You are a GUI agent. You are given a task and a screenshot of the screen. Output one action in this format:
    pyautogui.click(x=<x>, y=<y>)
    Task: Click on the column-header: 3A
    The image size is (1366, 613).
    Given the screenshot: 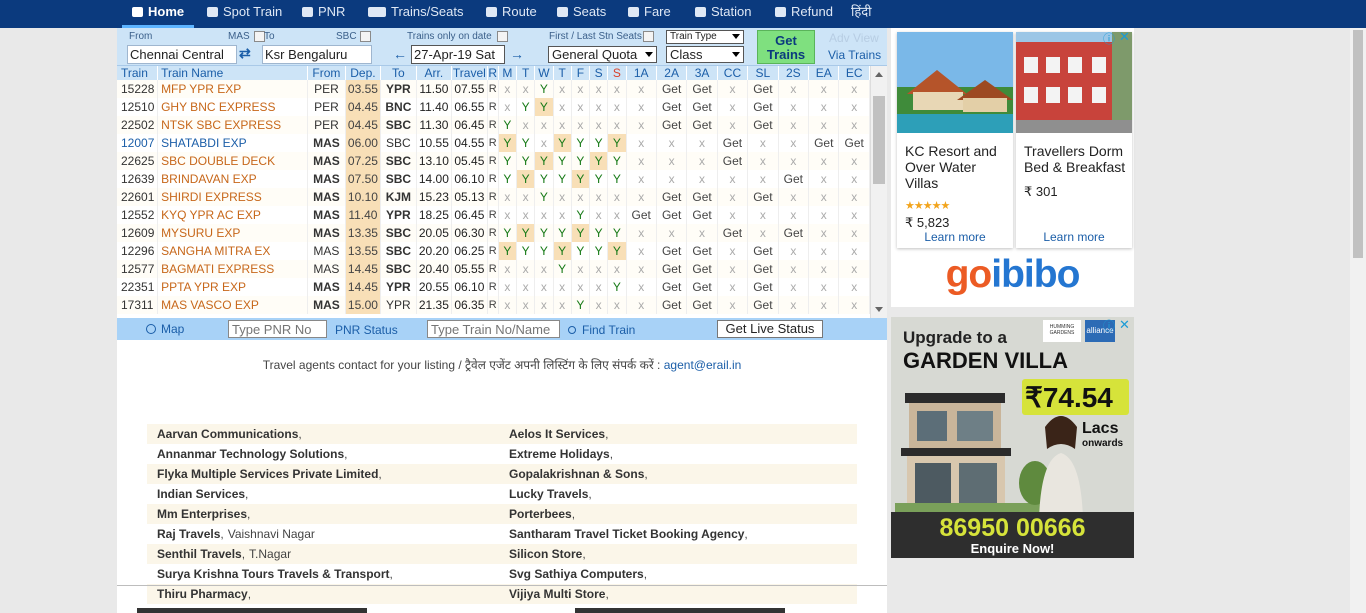 What is the action you would take?
    pyautogui.click(x=702, y=73)
    